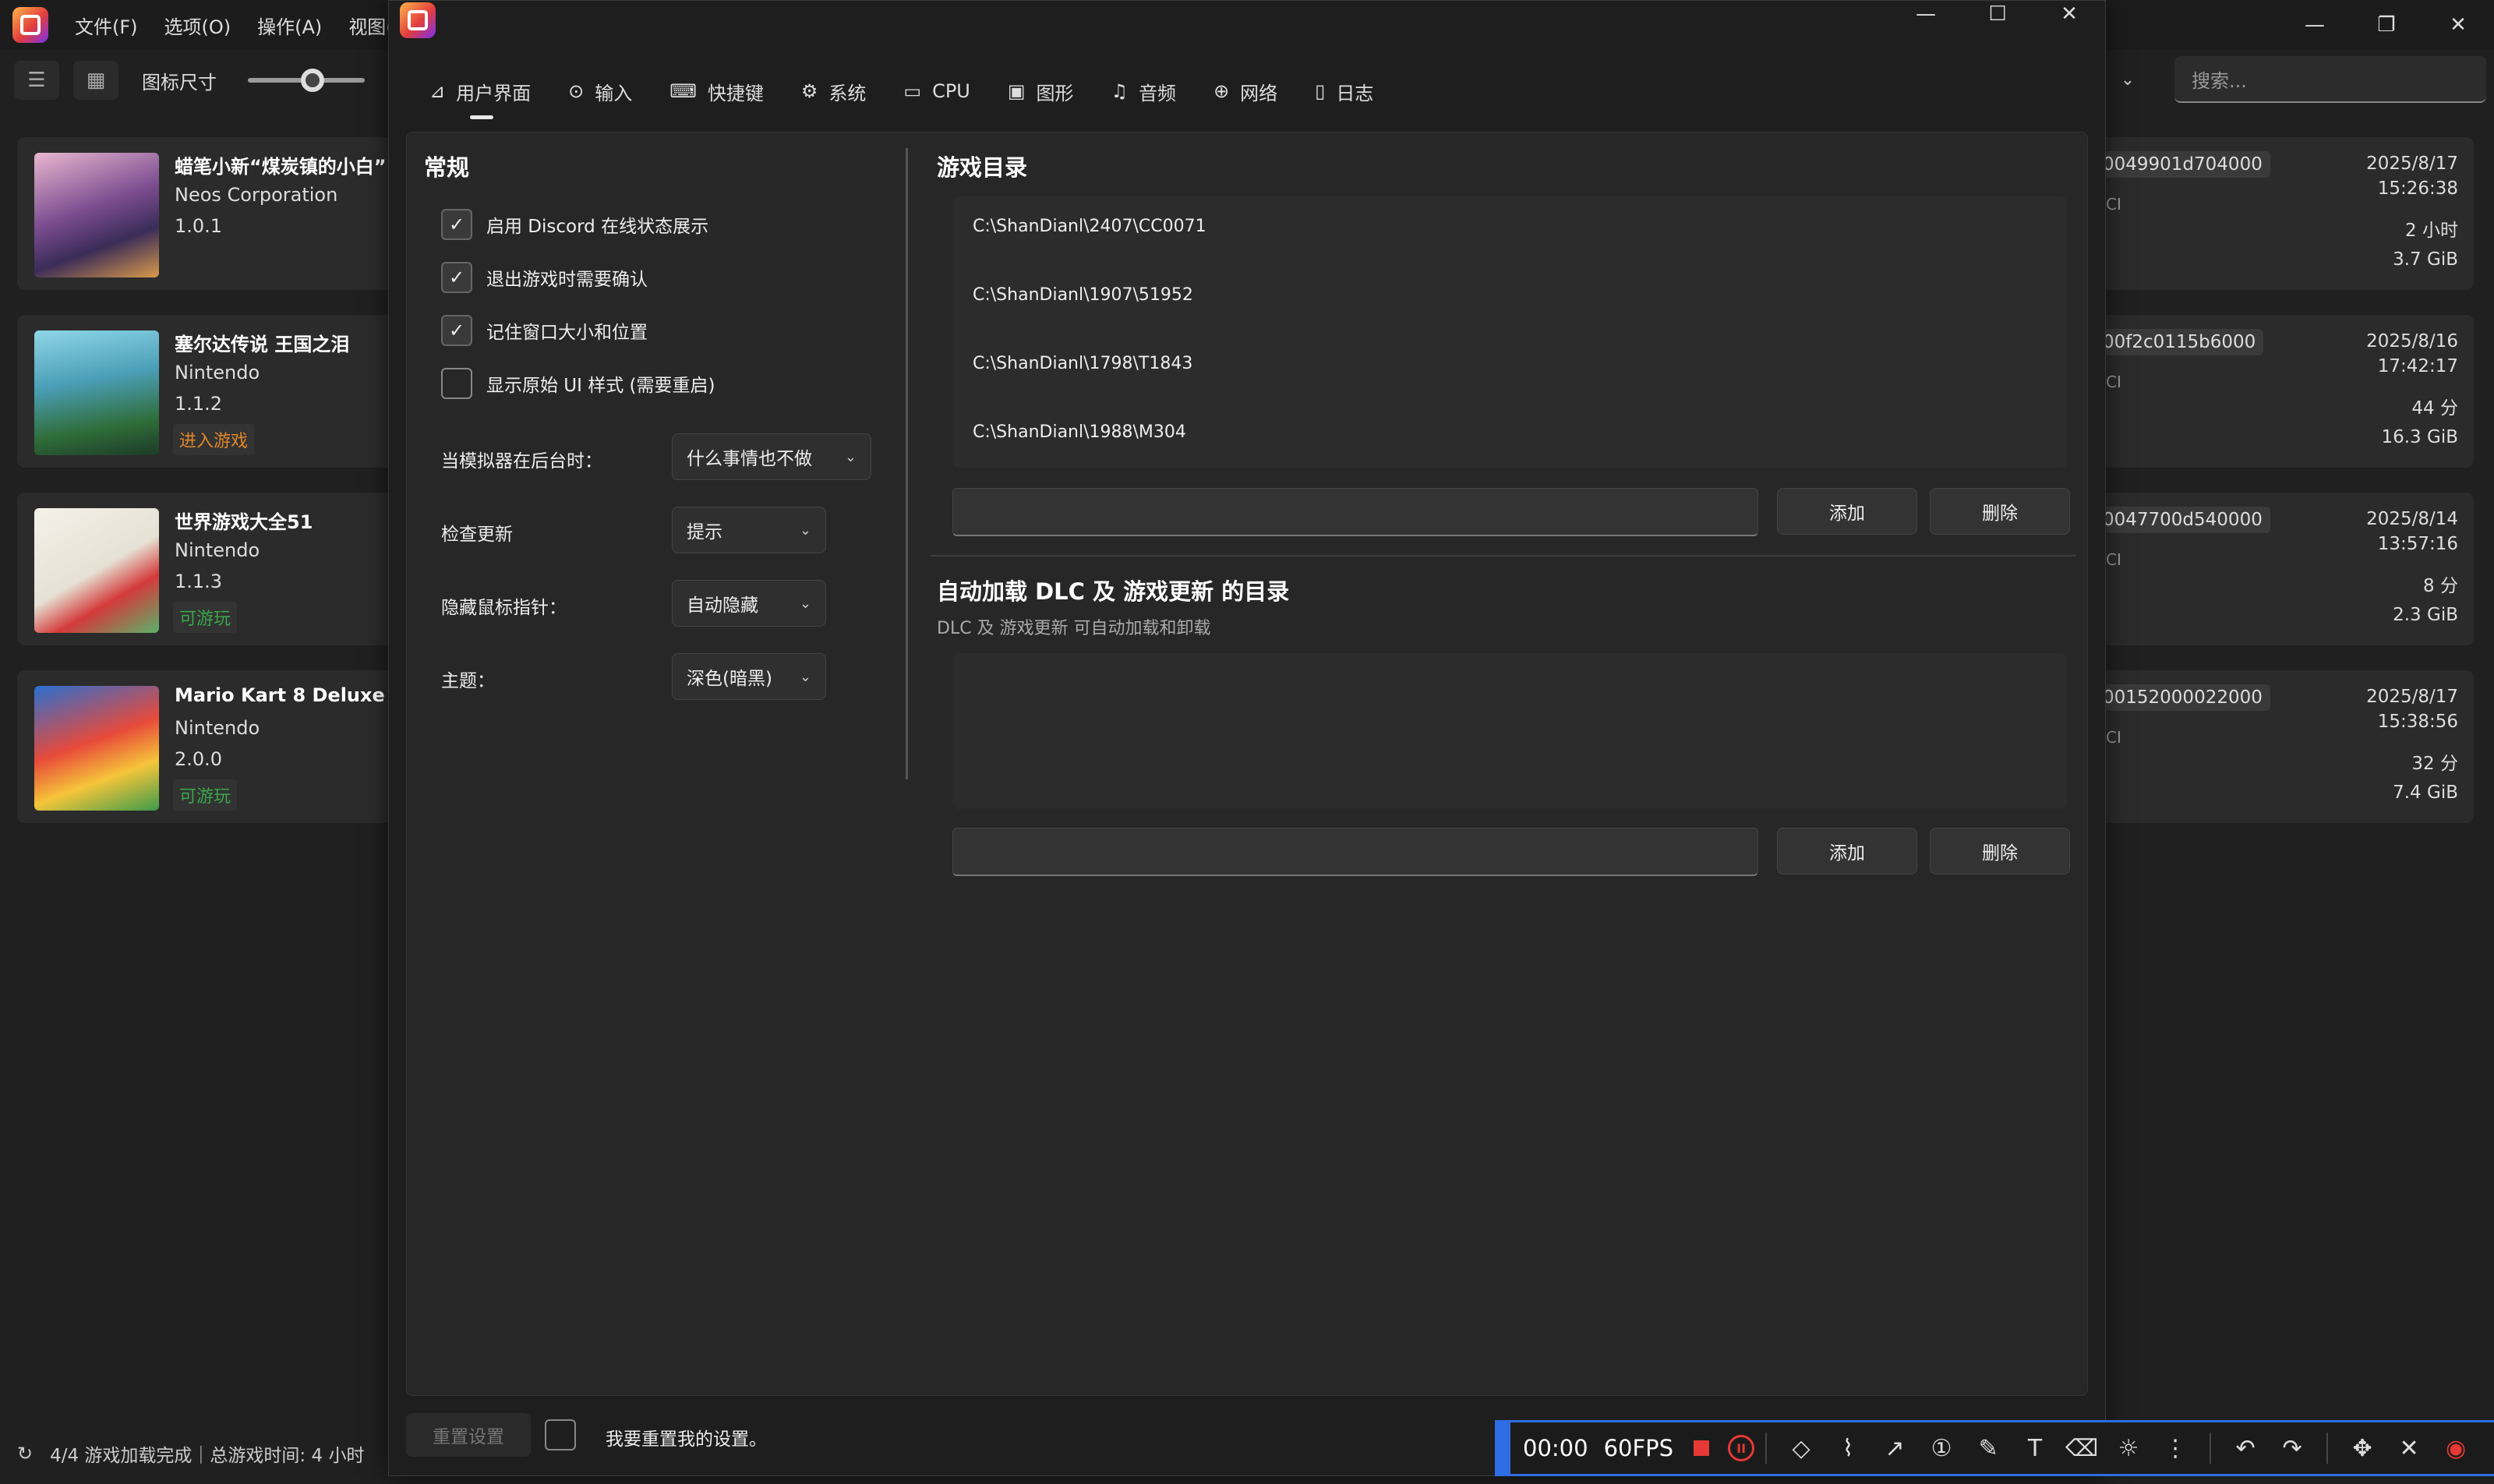 The image size is (2494, 1484). What do you see at coordinates (2182, 164) in the screenshot?
I see `game-id: 0049901d704000` at bounding box center [2182, 164].